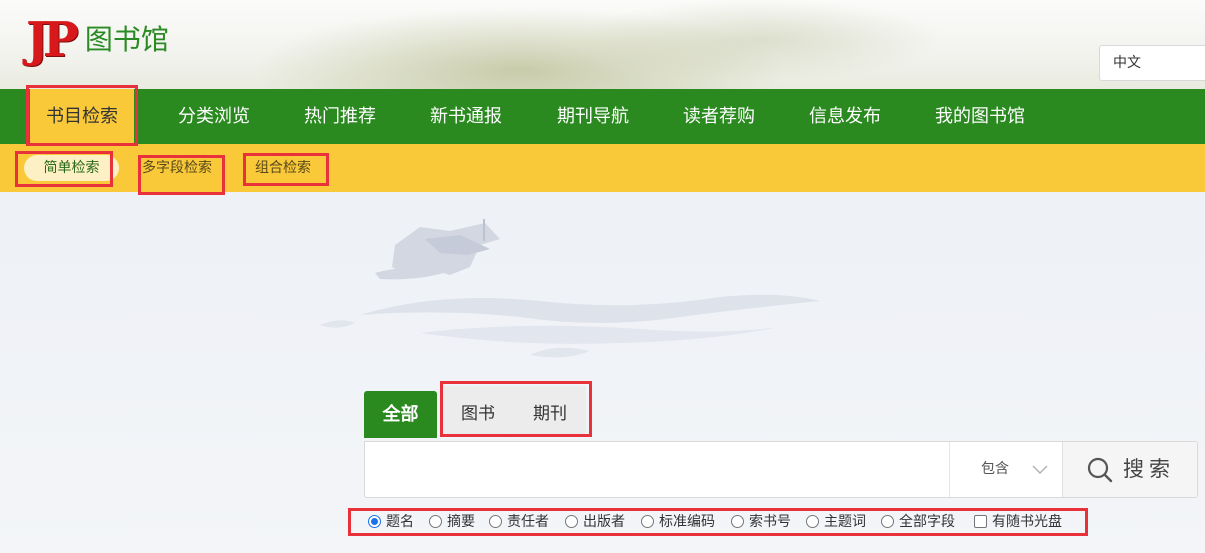 This screenshot has width=1205, height=553. Describe the element at coordinates (845, 522) in the screenshot. I see `field-option-label: 主题词` at that location.